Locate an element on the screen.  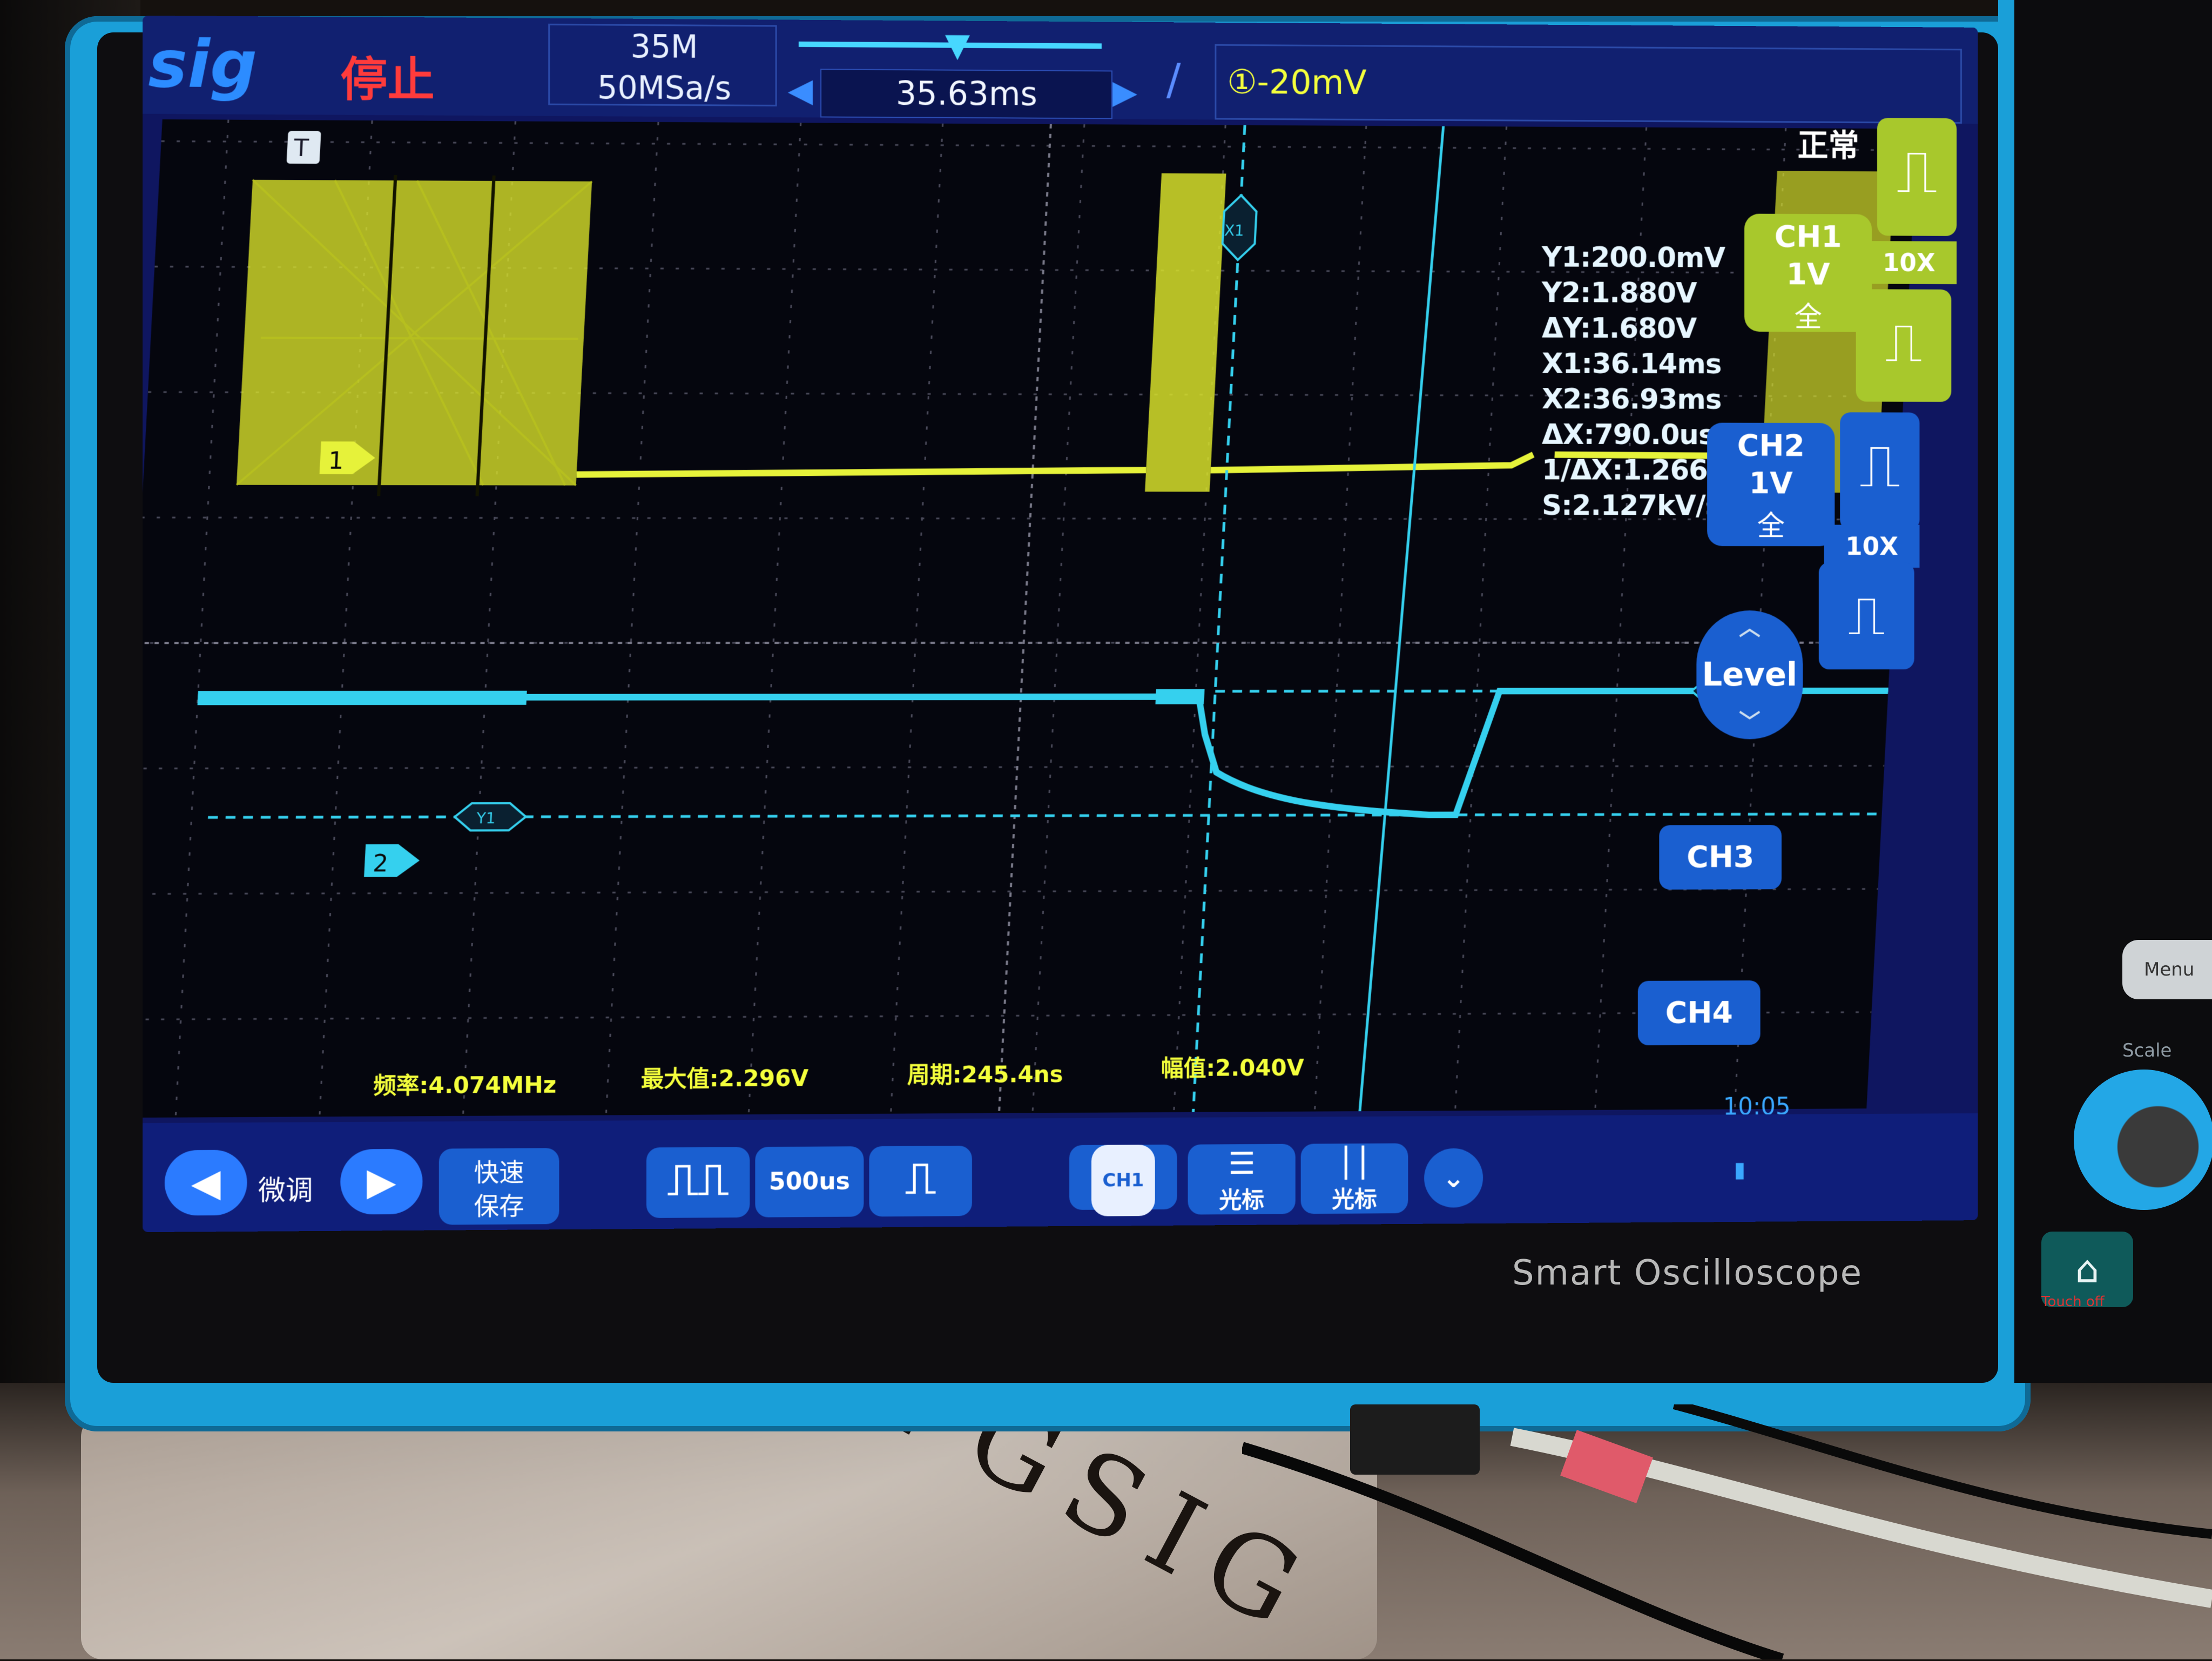
battery-icon: ▮ is located at coordinates (1740, 1169).